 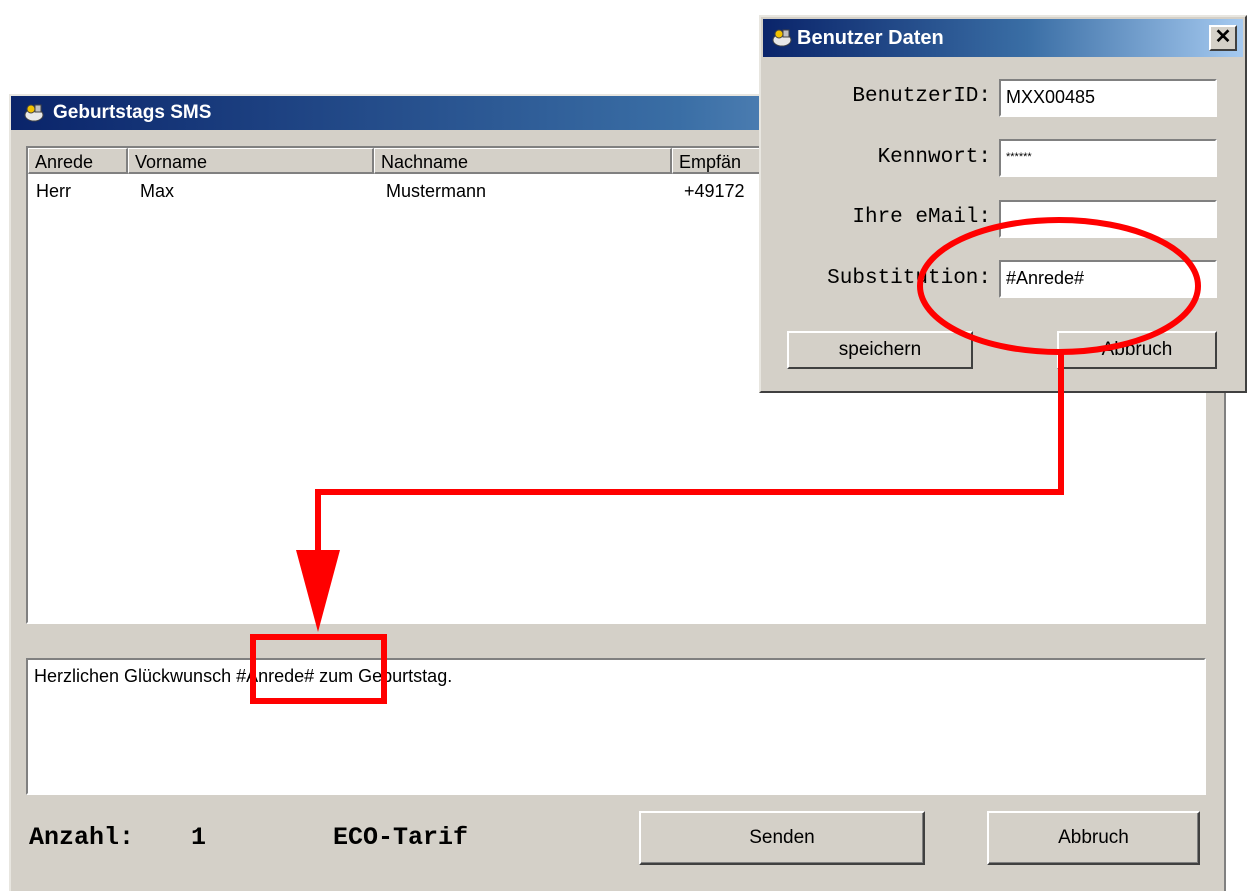 What do you see at coordinates (523, 161) in the screenshot?
I see `column-header-nachname: Nachname` at bounding box center [523, 161].